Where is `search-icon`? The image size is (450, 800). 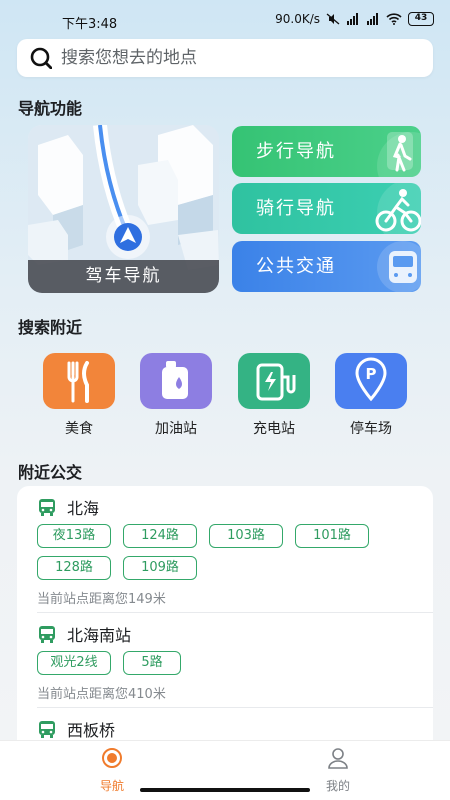
search-icon is located at coordinates (41, 58).